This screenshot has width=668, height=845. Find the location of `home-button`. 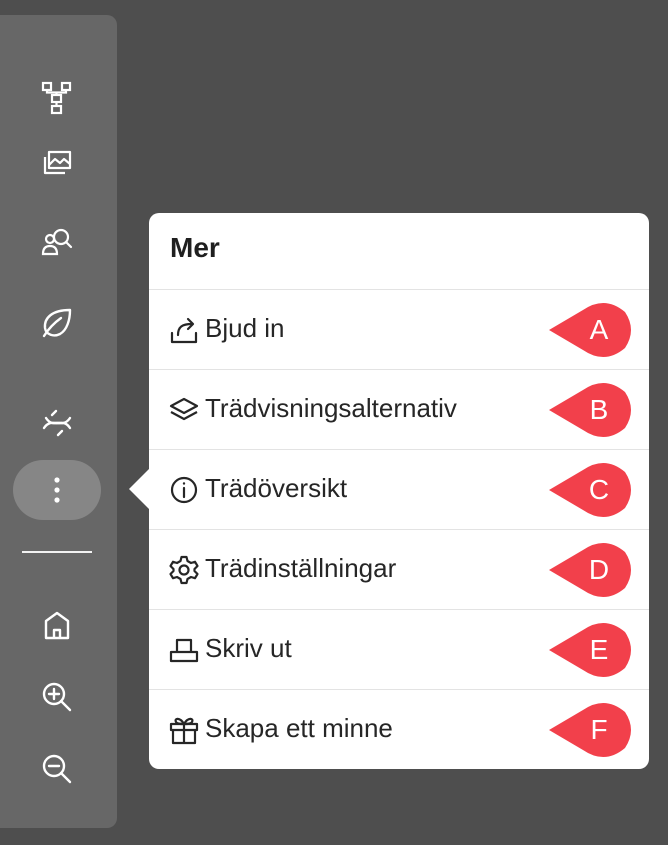

home-button is located at coordinates (57, 625).